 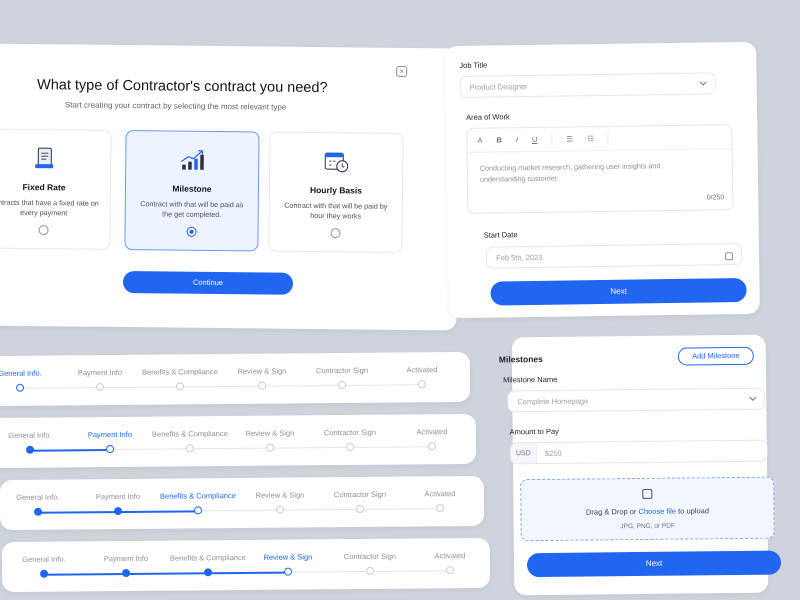 I want to click on calendar-icon, so click(x=729, y=256).